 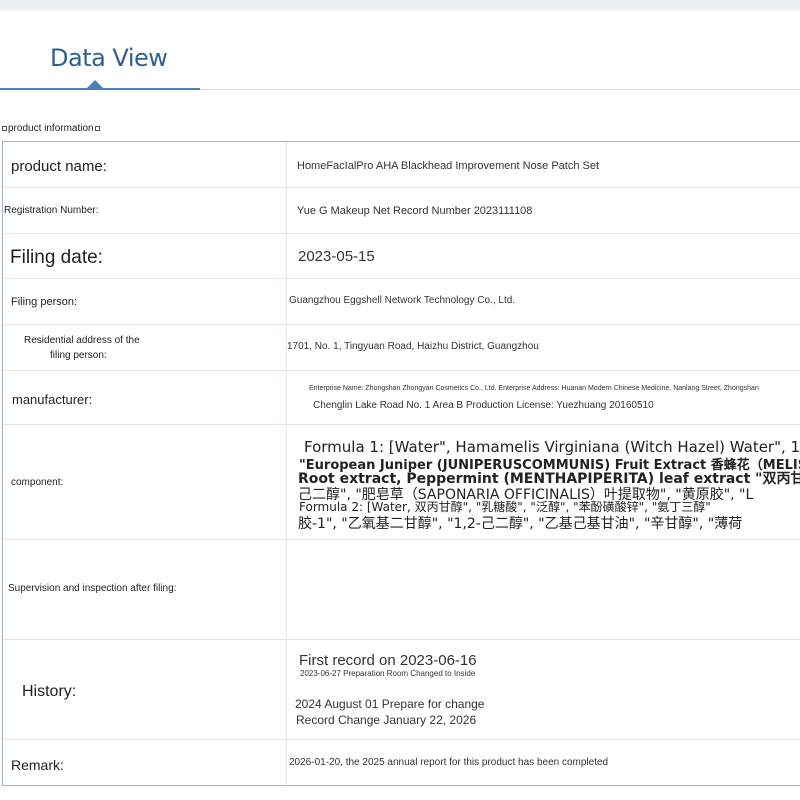 What do you see at coordinates (543, 256) in the screenshot?
I see `value-cell: 2023-05-15` at bounding box center [543, 256].